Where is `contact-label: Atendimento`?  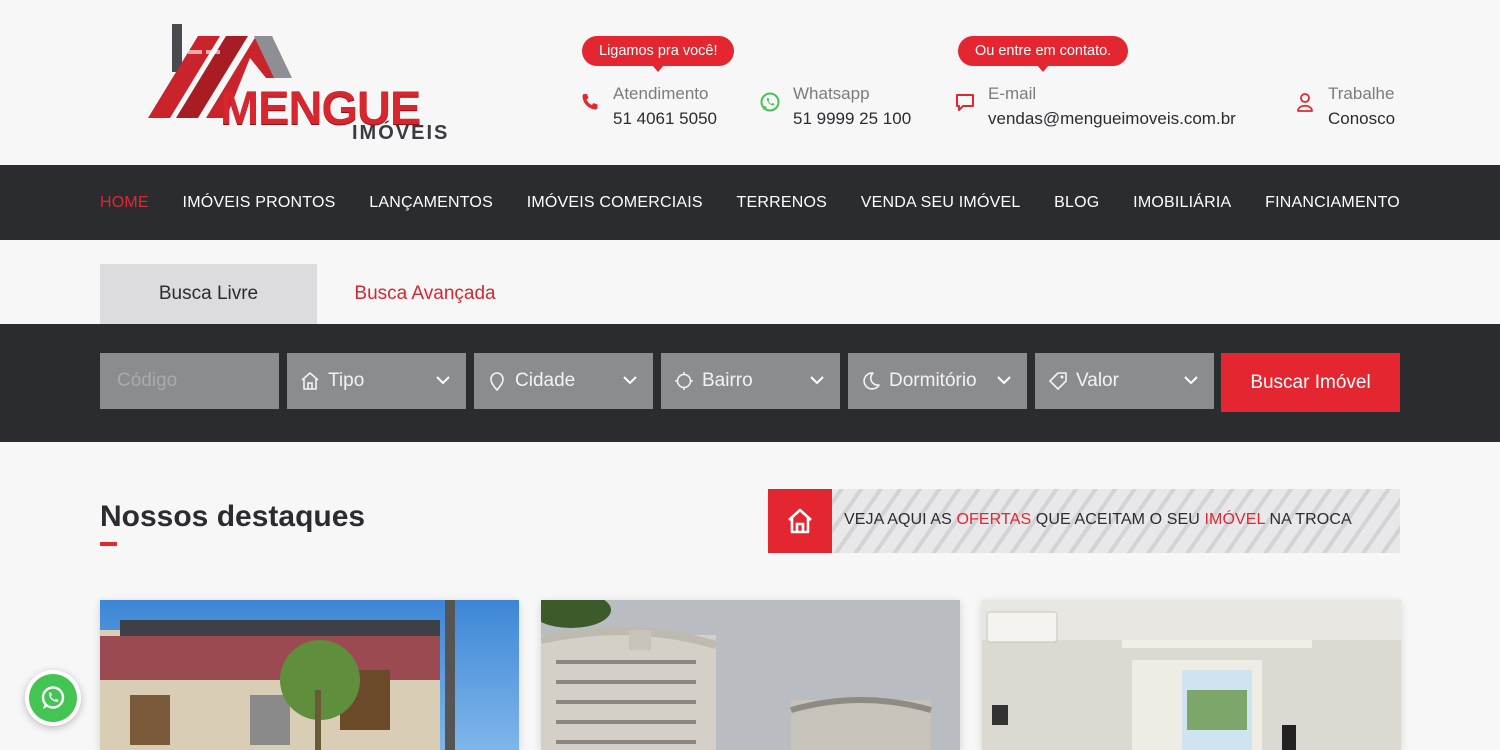
contact-label: Atendimento is located at coordinates (661, 93).